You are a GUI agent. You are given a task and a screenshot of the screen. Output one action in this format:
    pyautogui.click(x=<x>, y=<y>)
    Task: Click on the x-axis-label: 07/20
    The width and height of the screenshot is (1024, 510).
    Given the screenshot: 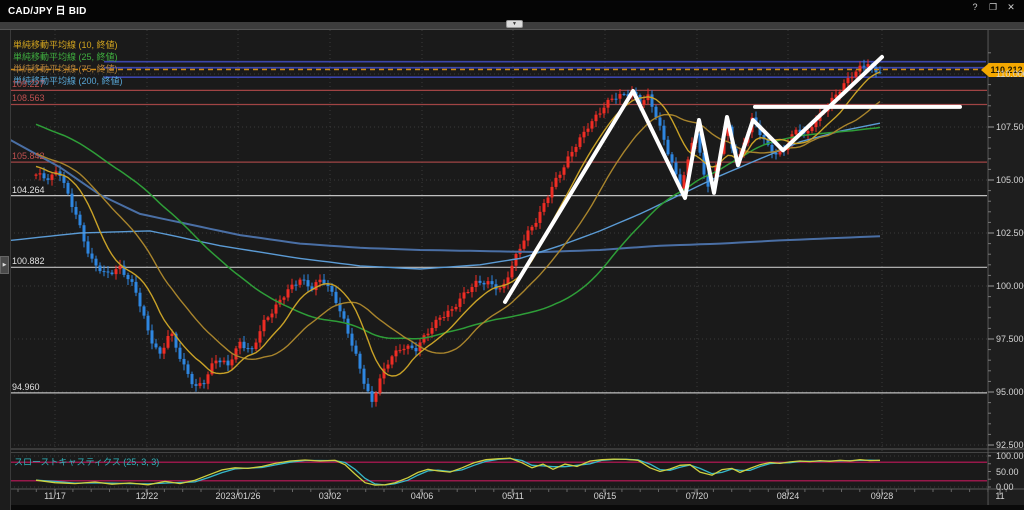 What is the action you would take?
    pyautogui.click(x=697, y=496)
    